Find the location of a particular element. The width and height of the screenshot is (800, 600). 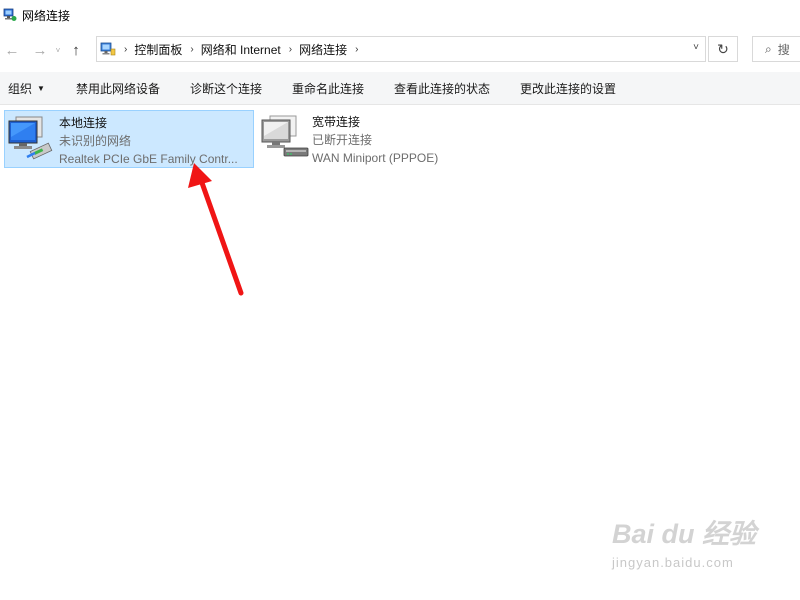

search-icon: ⌕ is located at coordinates (768, 48).